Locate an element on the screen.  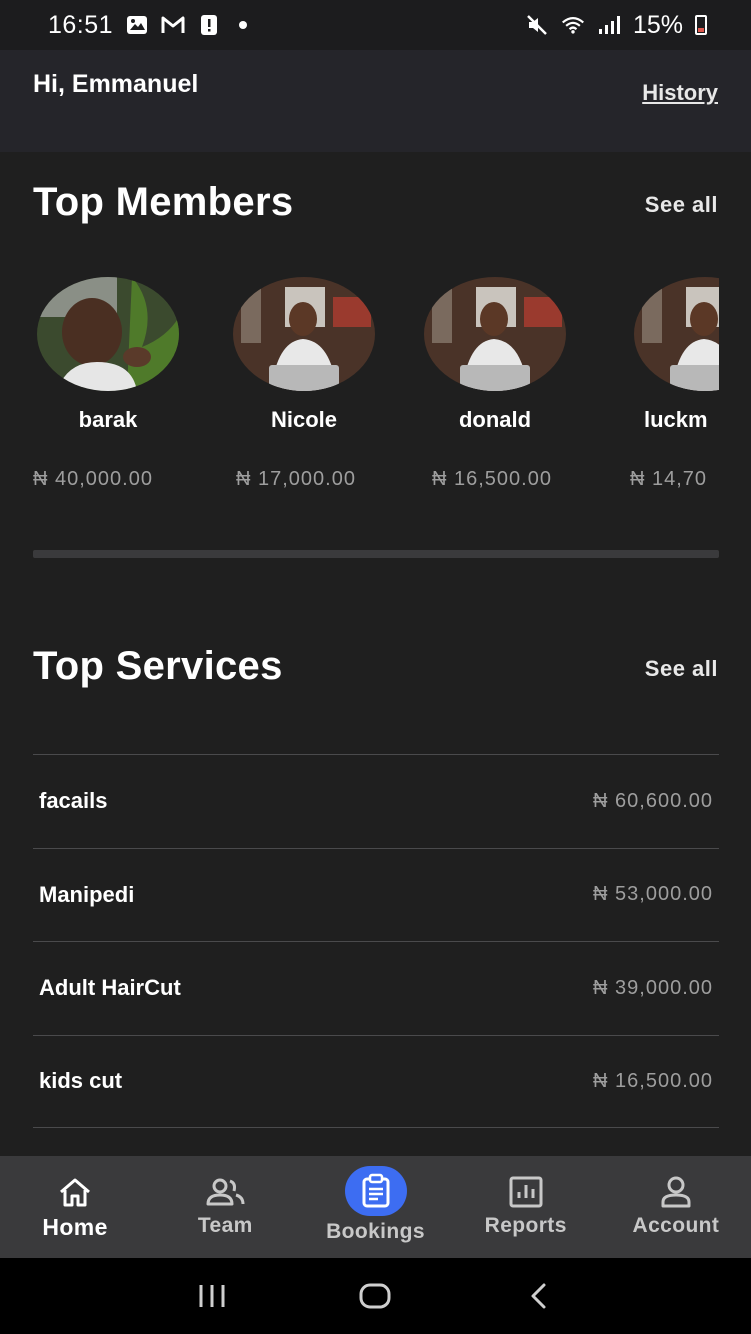
member-card: barak is located at coordinates (108, 355).